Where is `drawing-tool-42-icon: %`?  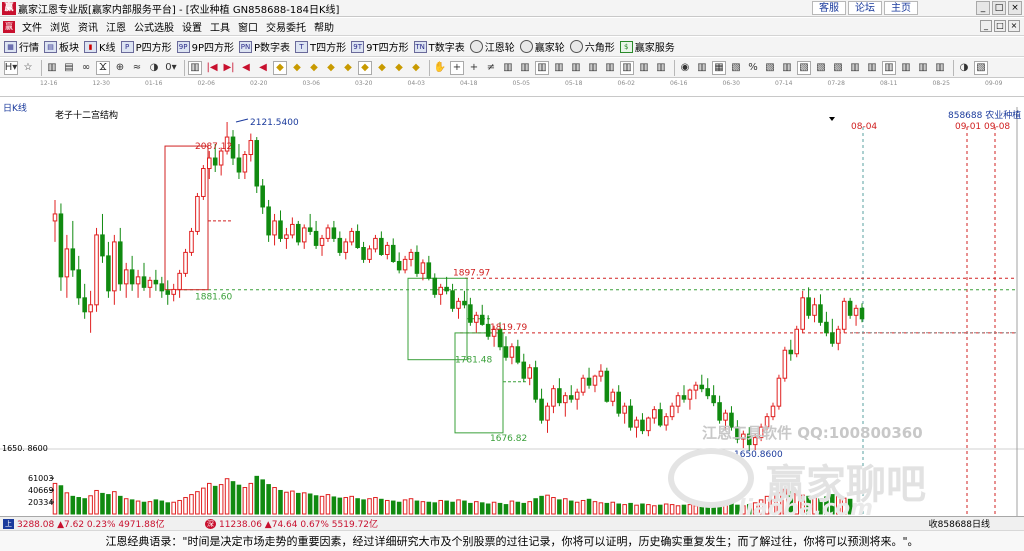 drawing-tool-42-icon: % is located at coordinates (753, 68).